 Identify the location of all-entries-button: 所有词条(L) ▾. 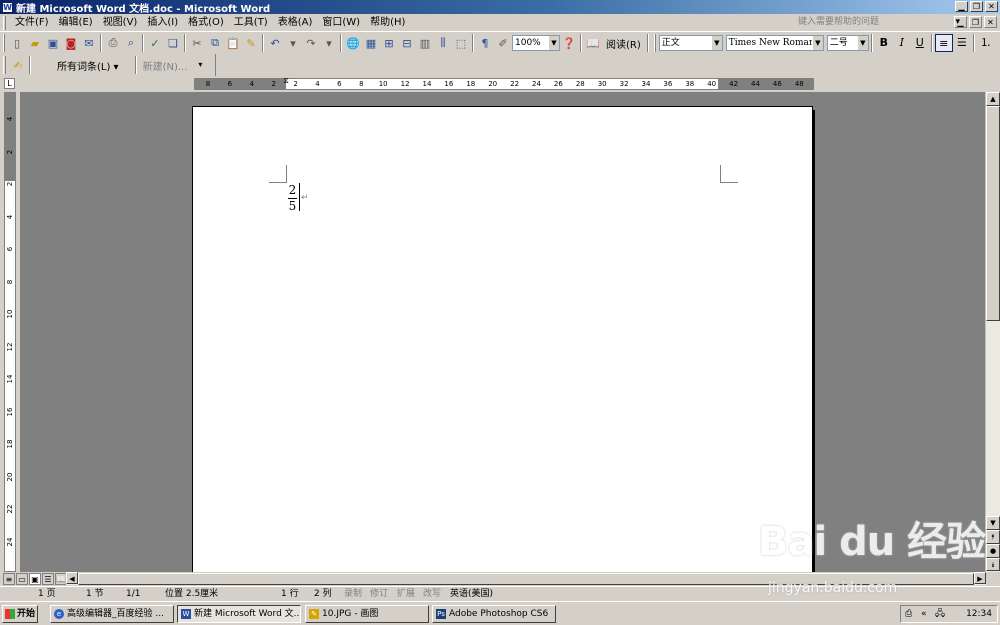
(88, 65).